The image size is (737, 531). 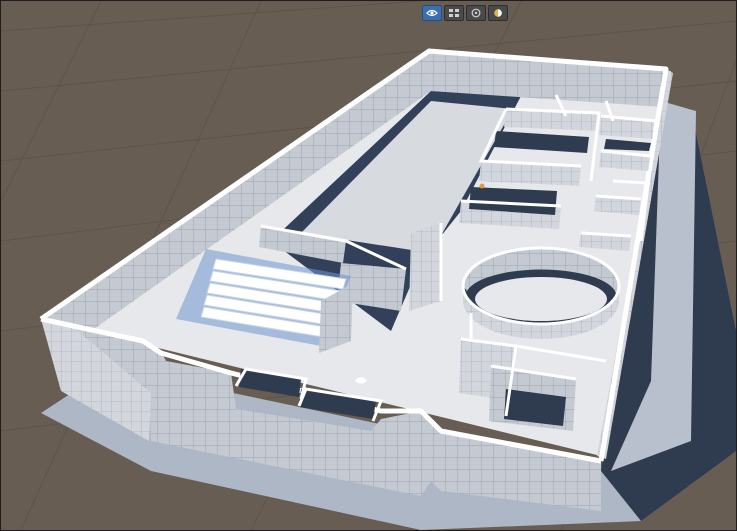 I want to click on scene-view-icon, so click(x=432, y=13).